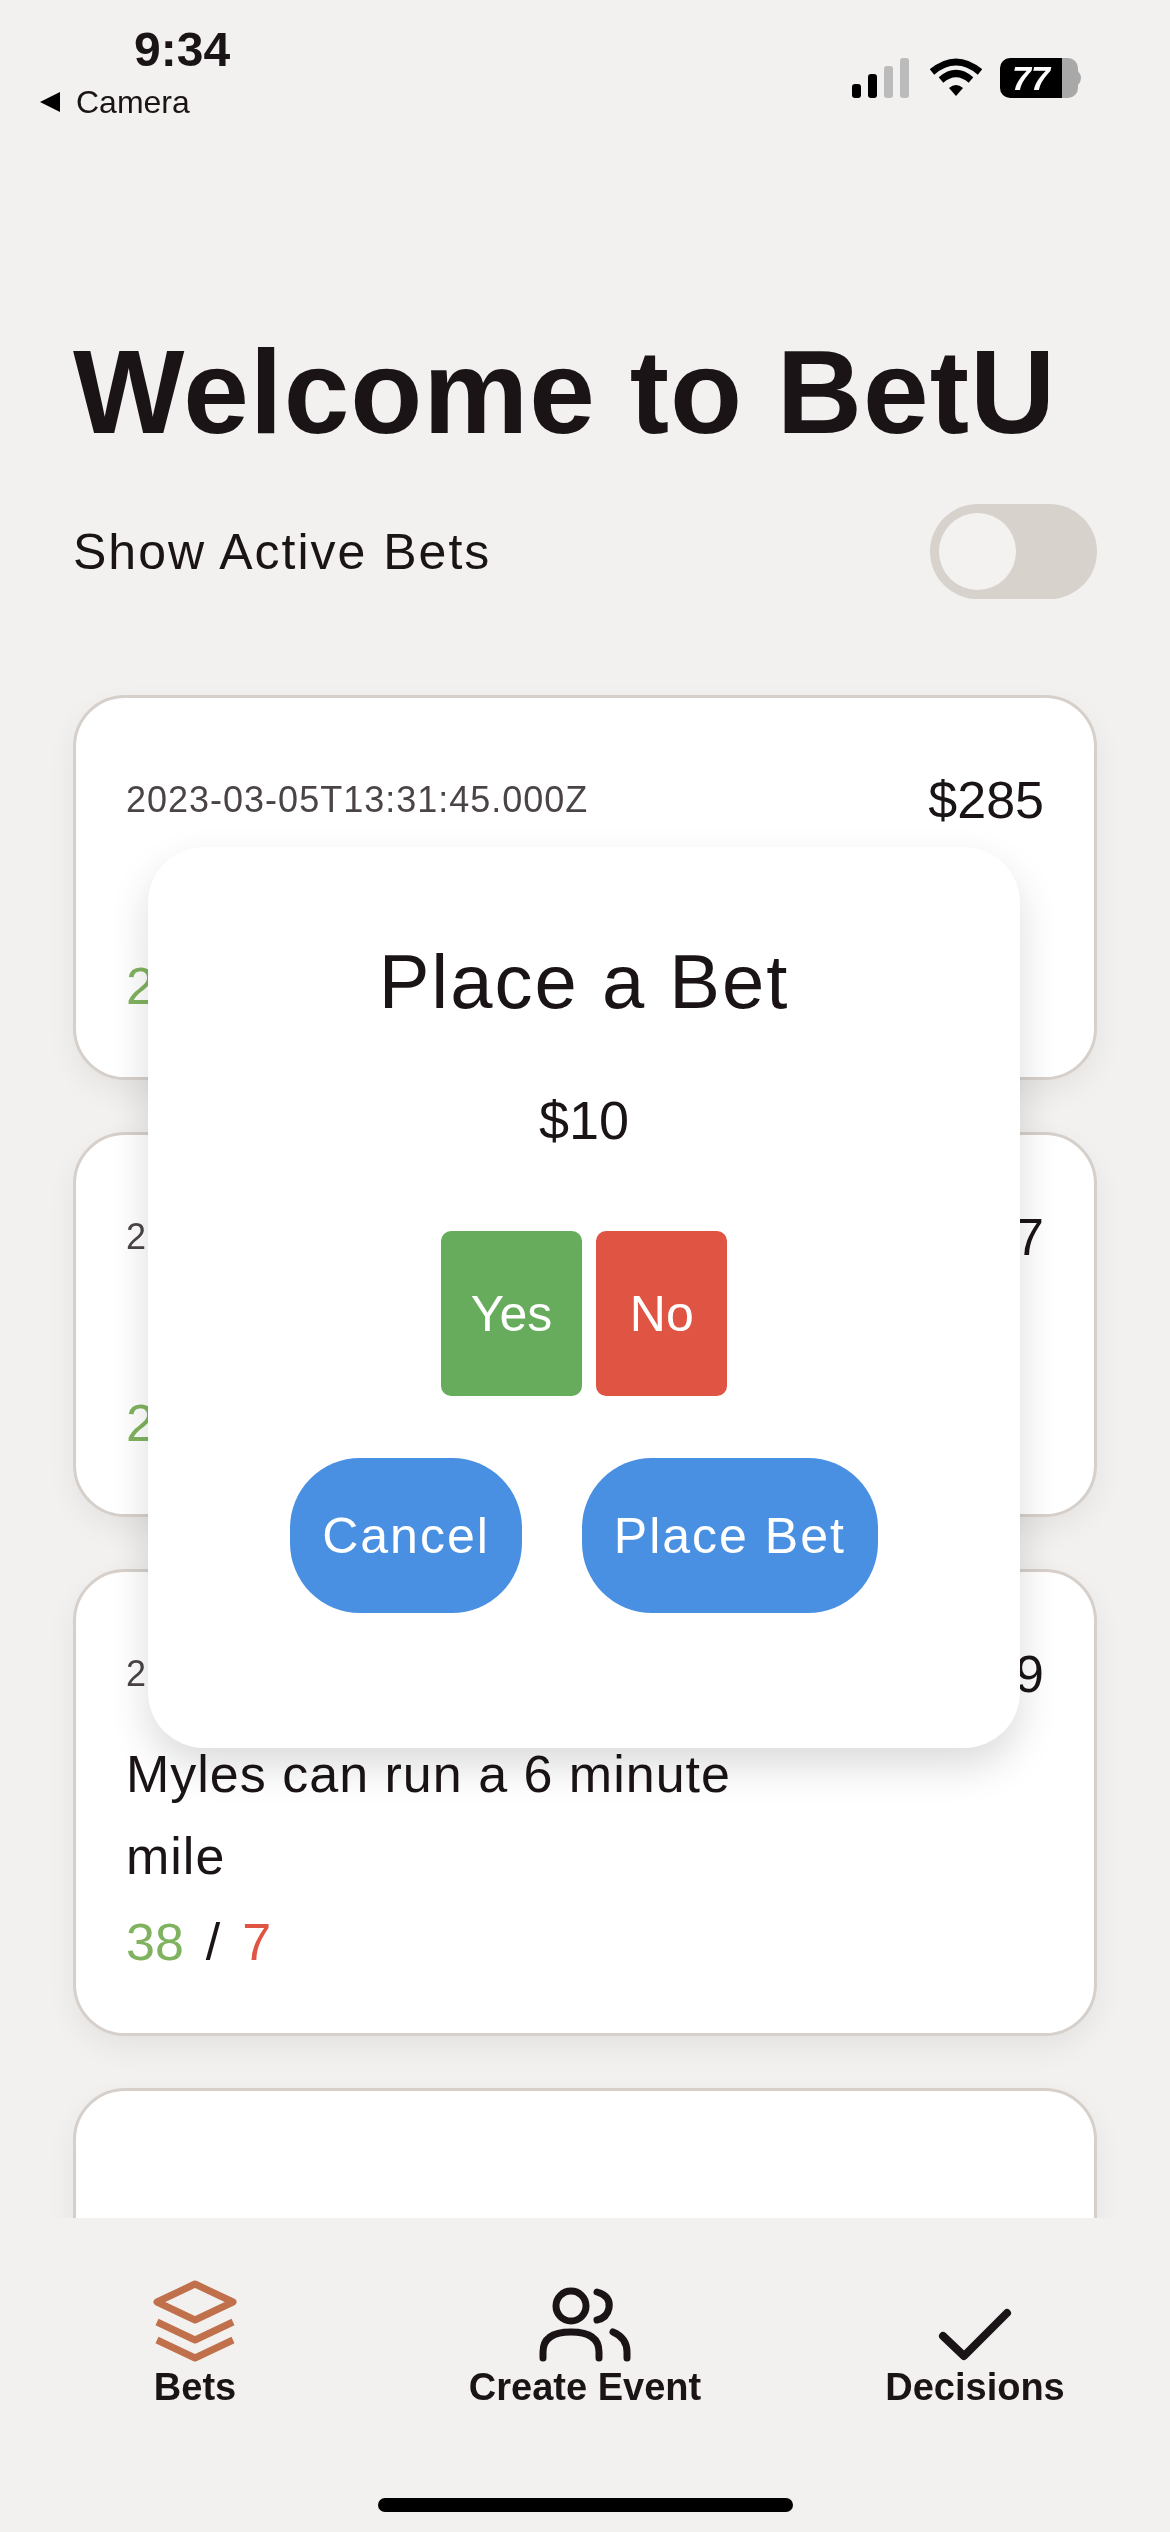  What do you see at coordinates (182, 50) in the screenshot?
I see `status-time: 9:34` at bounding box center [182, 50].